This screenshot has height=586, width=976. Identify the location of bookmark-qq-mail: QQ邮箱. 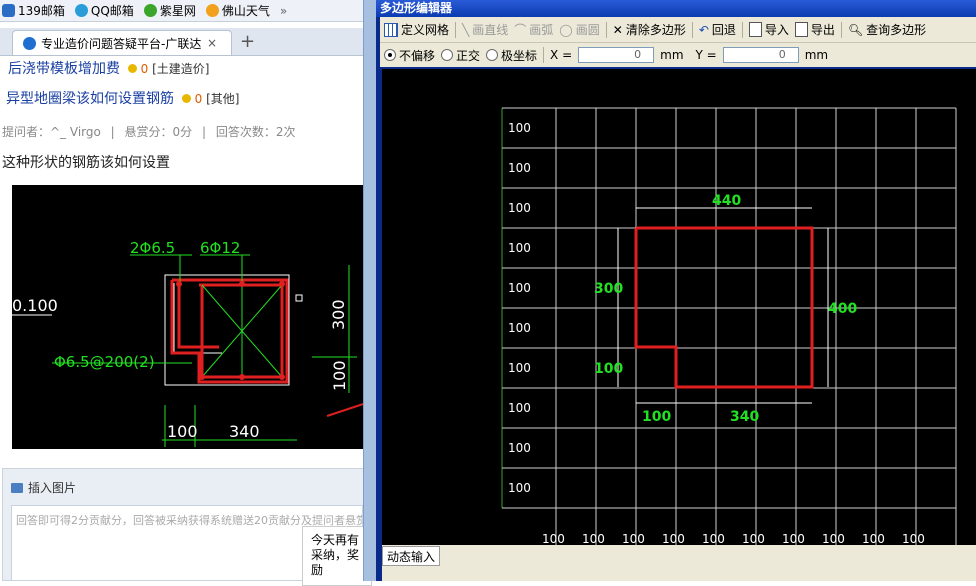
(104, 10).